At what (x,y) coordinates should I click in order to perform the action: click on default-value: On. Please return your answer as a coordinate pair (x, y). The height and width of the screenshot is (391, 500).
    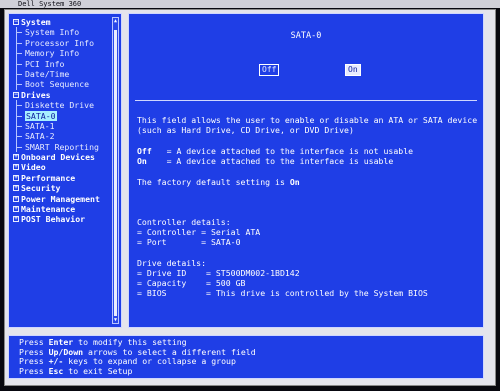
    Looking at the image, I should click on (294, 182).